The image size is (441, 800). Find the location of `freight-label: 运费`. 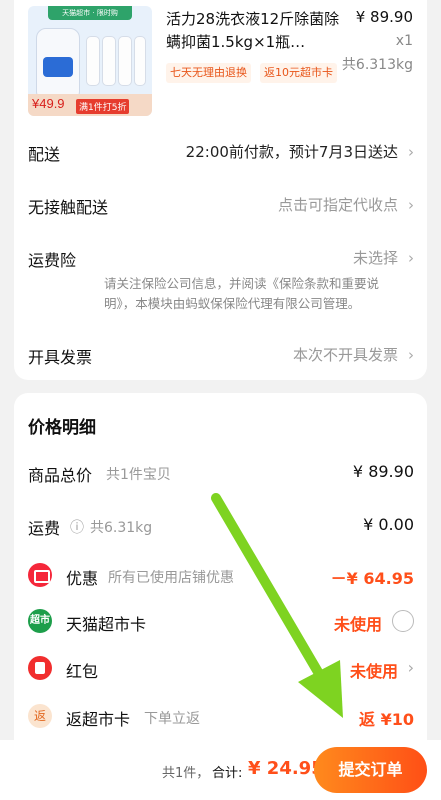

freight-label: 运费 is located at coordinates (44, 528).